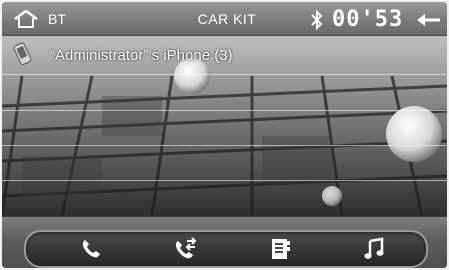 This screenshot has height=270, width=449. Describe the element at coordinates (227, 19) in the screenshot. I see `page-title: CAR KIT` at that location.